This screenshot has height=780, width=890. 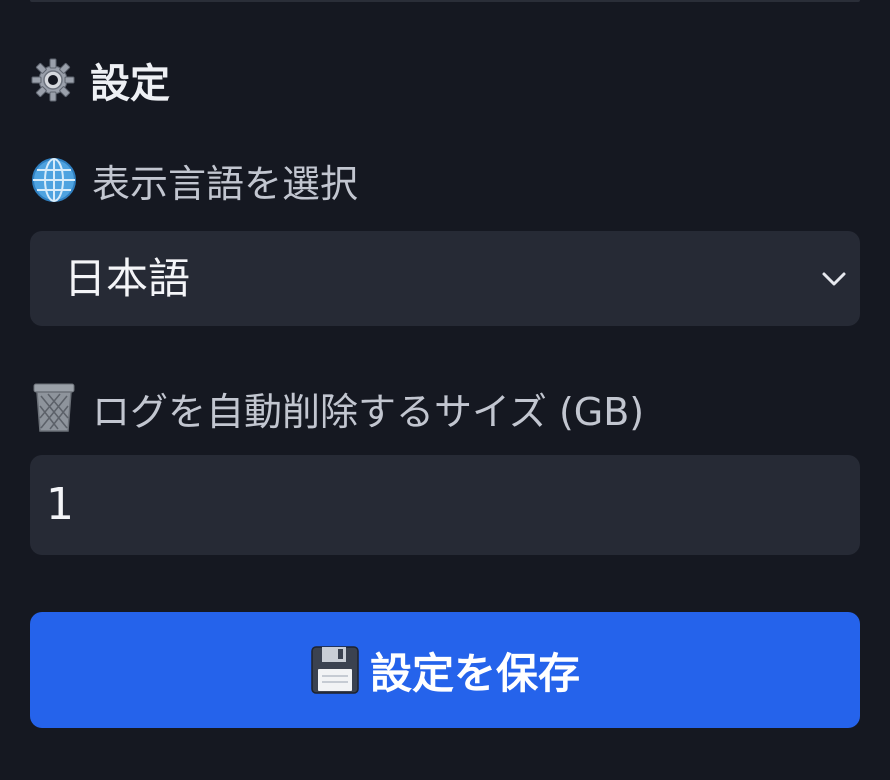 What do you see at coordinates (54, 180) in the screenshot?
I see `globe-icon` at bounding box center [54, 180].